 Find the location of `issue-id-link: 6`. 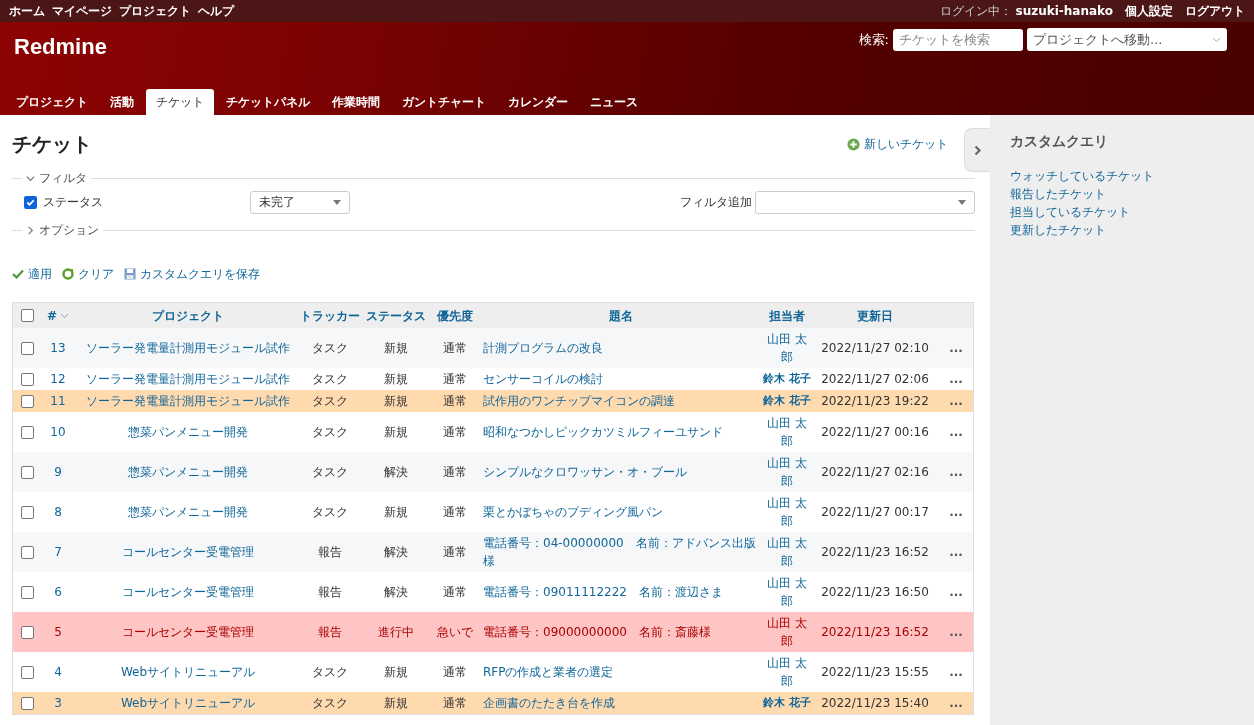

issue-id-link: 6 is located at coordinates (58, 592).